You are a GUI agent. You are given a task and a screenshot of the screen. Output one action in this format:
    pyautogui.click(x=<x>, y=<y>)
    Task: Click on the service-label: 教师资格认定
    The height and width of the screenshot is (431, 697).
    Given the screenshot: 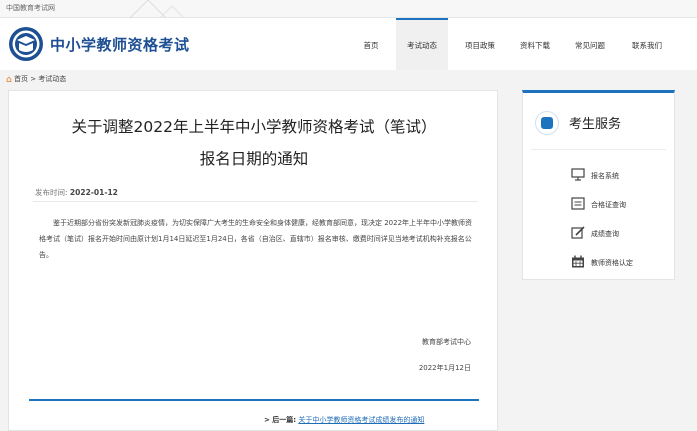 What is the action you would take?
    pyautogui.click(x=612, y=263)
    